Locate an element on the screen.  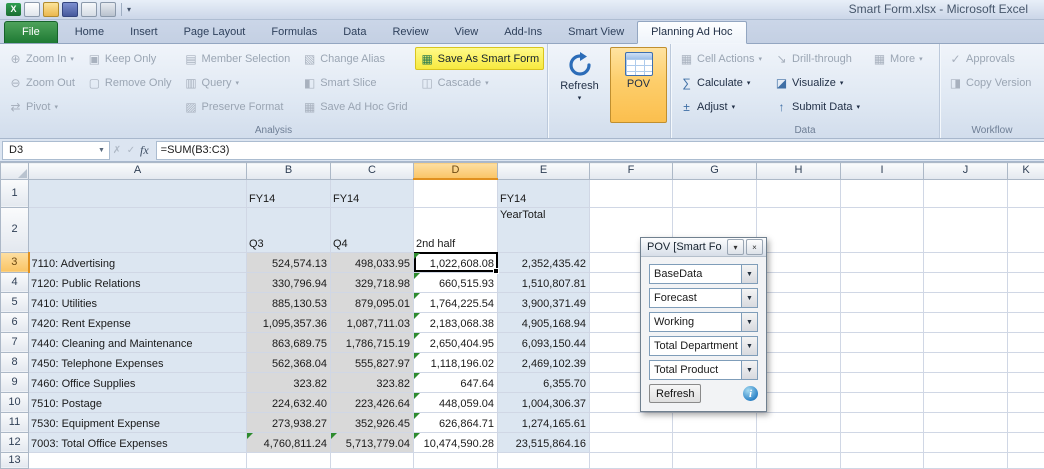
cell-J8 is located at coordinates (966, 362).